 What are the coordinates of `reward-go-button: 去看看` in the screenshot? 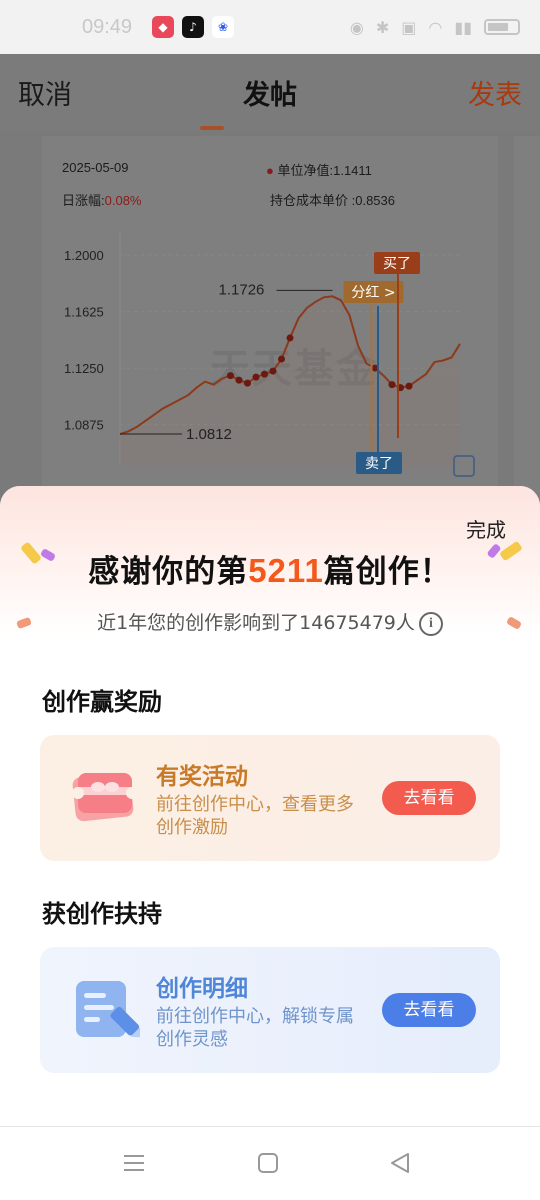 It's located at (429, 798).